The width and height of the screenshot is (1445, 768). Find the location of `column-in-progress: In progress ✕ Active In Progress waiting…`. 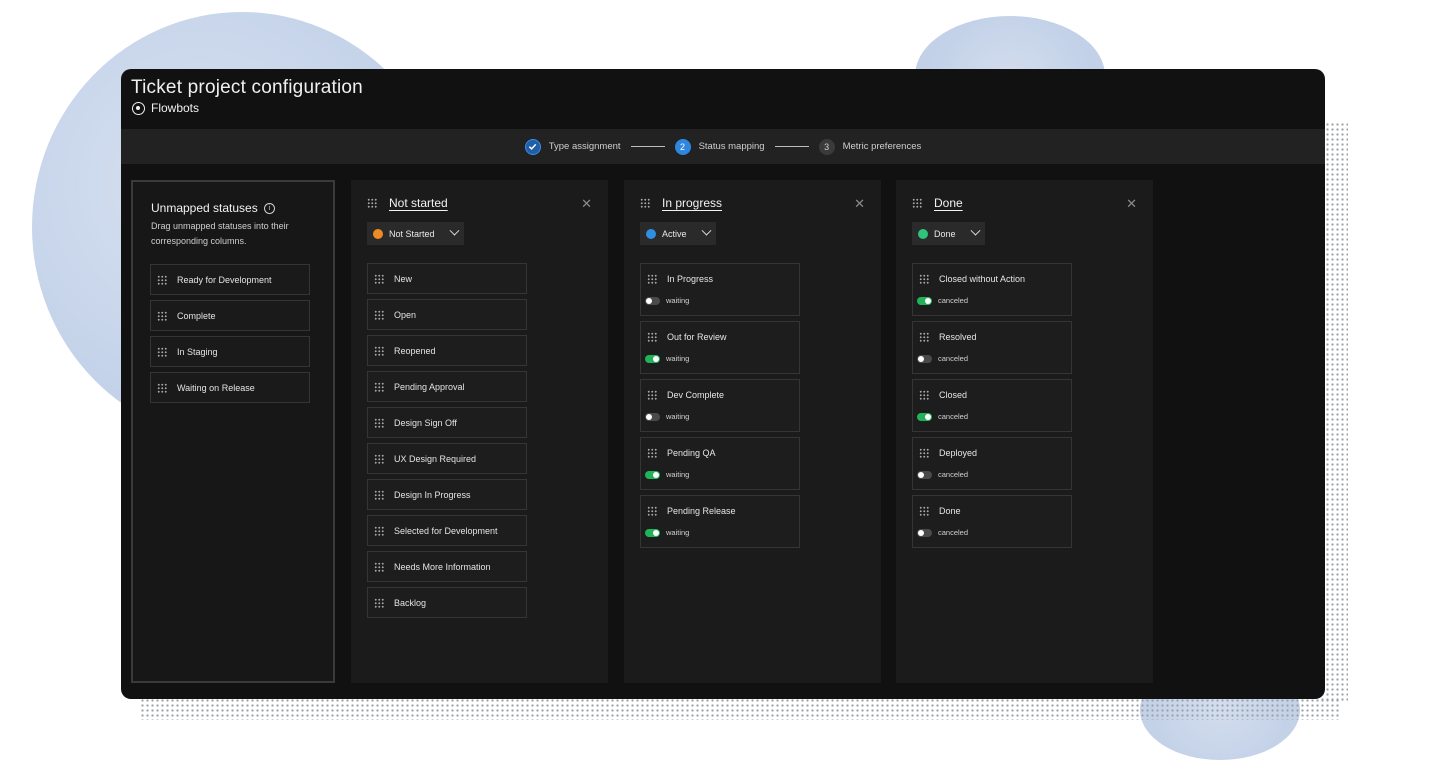

column-in-progress: In progress ✕ Active In Progress waiting… is located at coordinates (752, 431).